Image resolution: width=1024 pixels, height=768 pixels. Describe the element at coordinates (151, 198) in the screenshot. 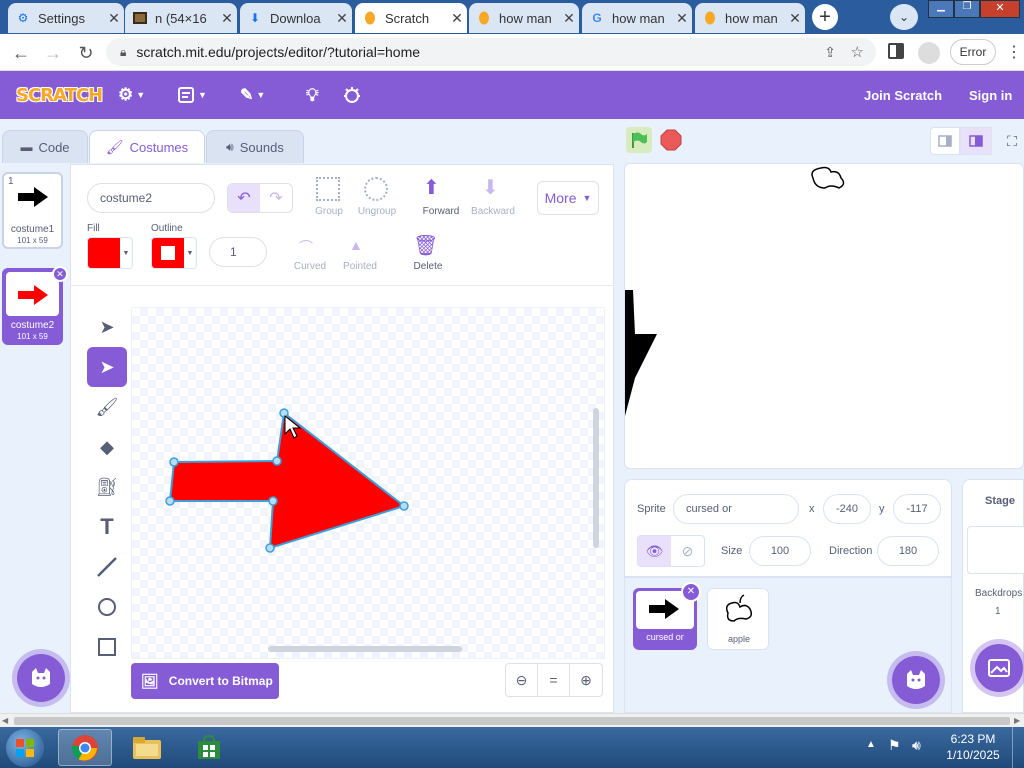

I see `costume-name-input: costume2` at that location.